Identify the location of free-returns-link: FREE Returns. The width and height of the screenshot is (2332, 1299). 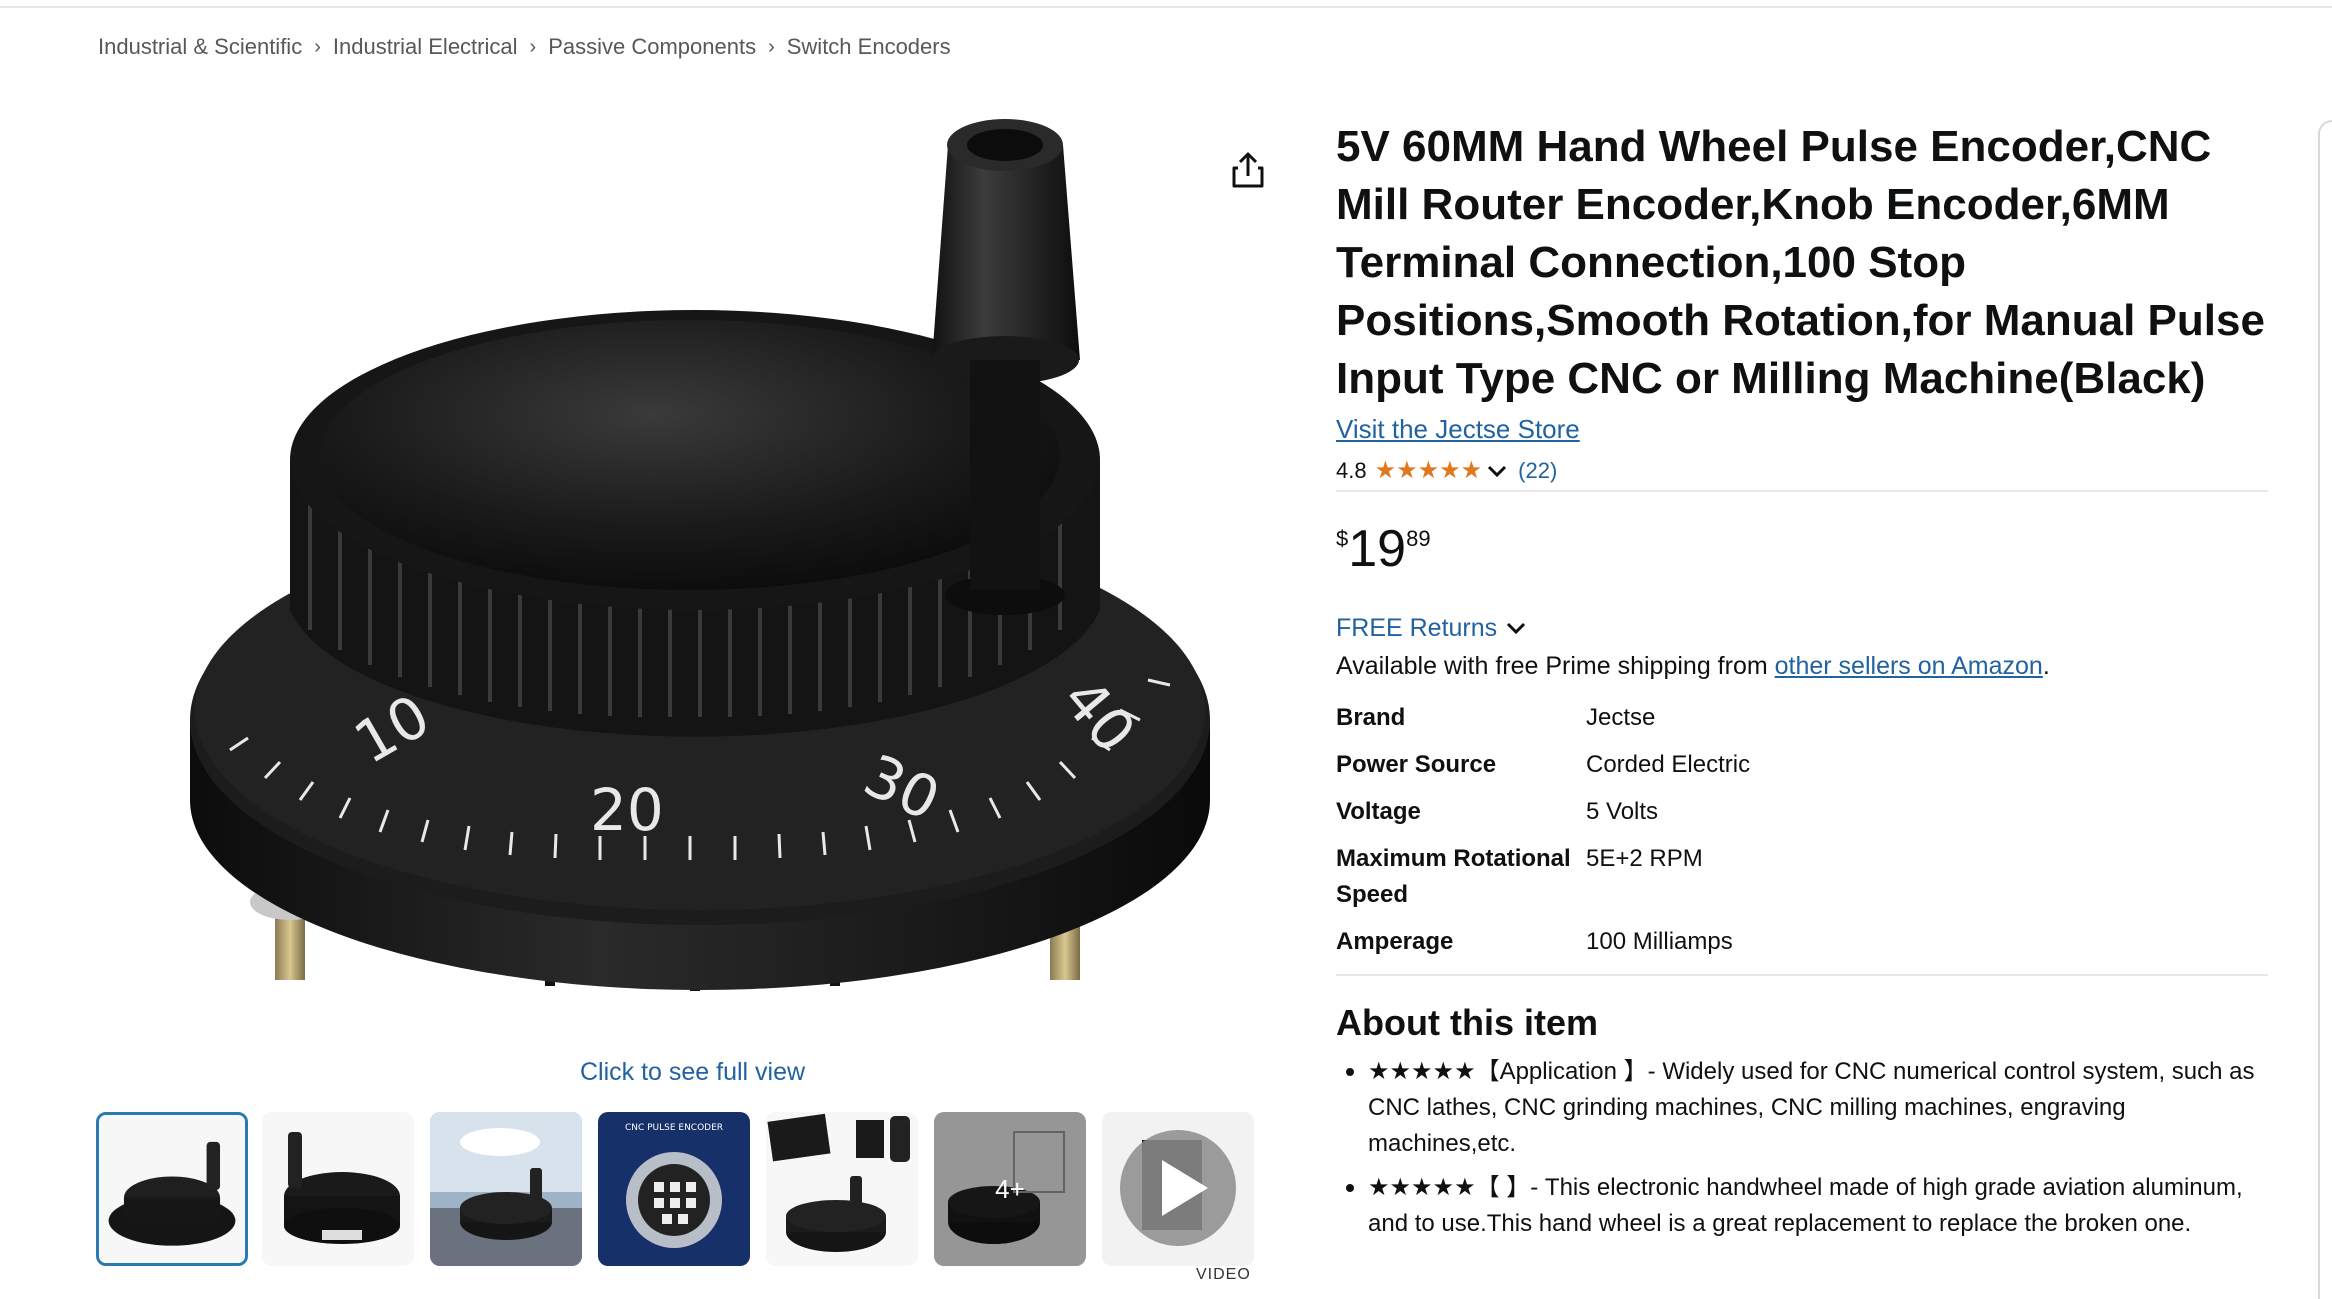
(1431, 628).